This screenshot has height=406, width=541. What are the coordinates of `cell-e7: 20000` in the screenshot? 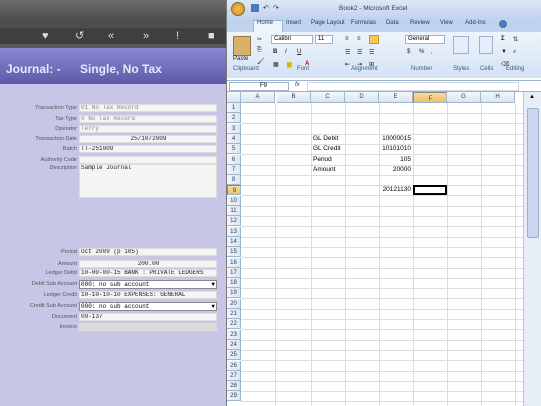 It's located at (396, 170).